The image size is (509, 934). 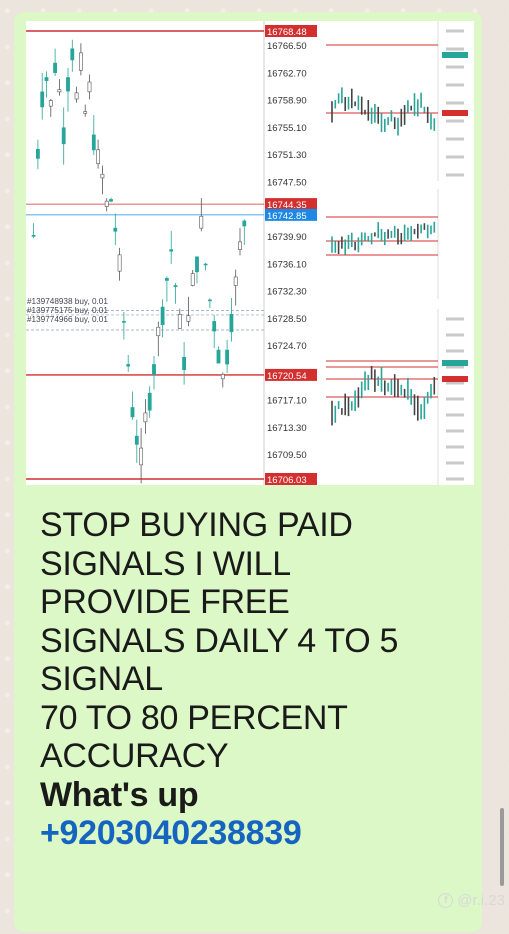 I want to click on message-line: SIGNALS I WILL, so click(x=165, y=563).